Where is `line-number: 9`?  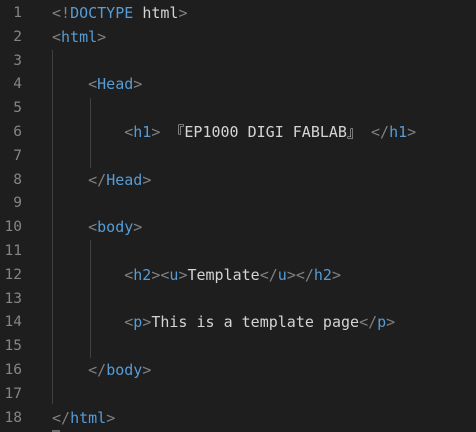 line-number: 9 is located at coordinates (17, 203).